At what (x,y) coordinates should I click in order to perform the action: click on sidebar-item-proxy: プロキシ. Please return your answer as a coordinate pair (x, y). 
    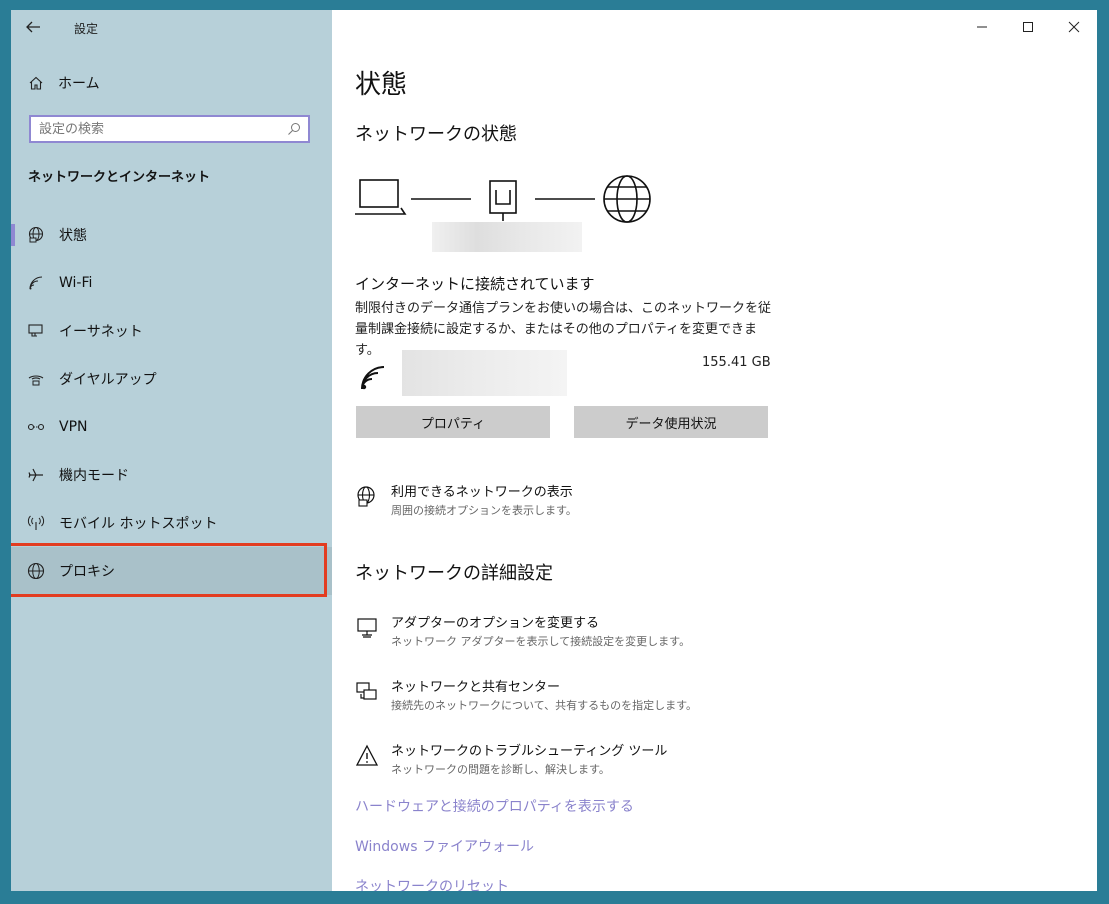
    Looking at the image, I should click on (171, 571).